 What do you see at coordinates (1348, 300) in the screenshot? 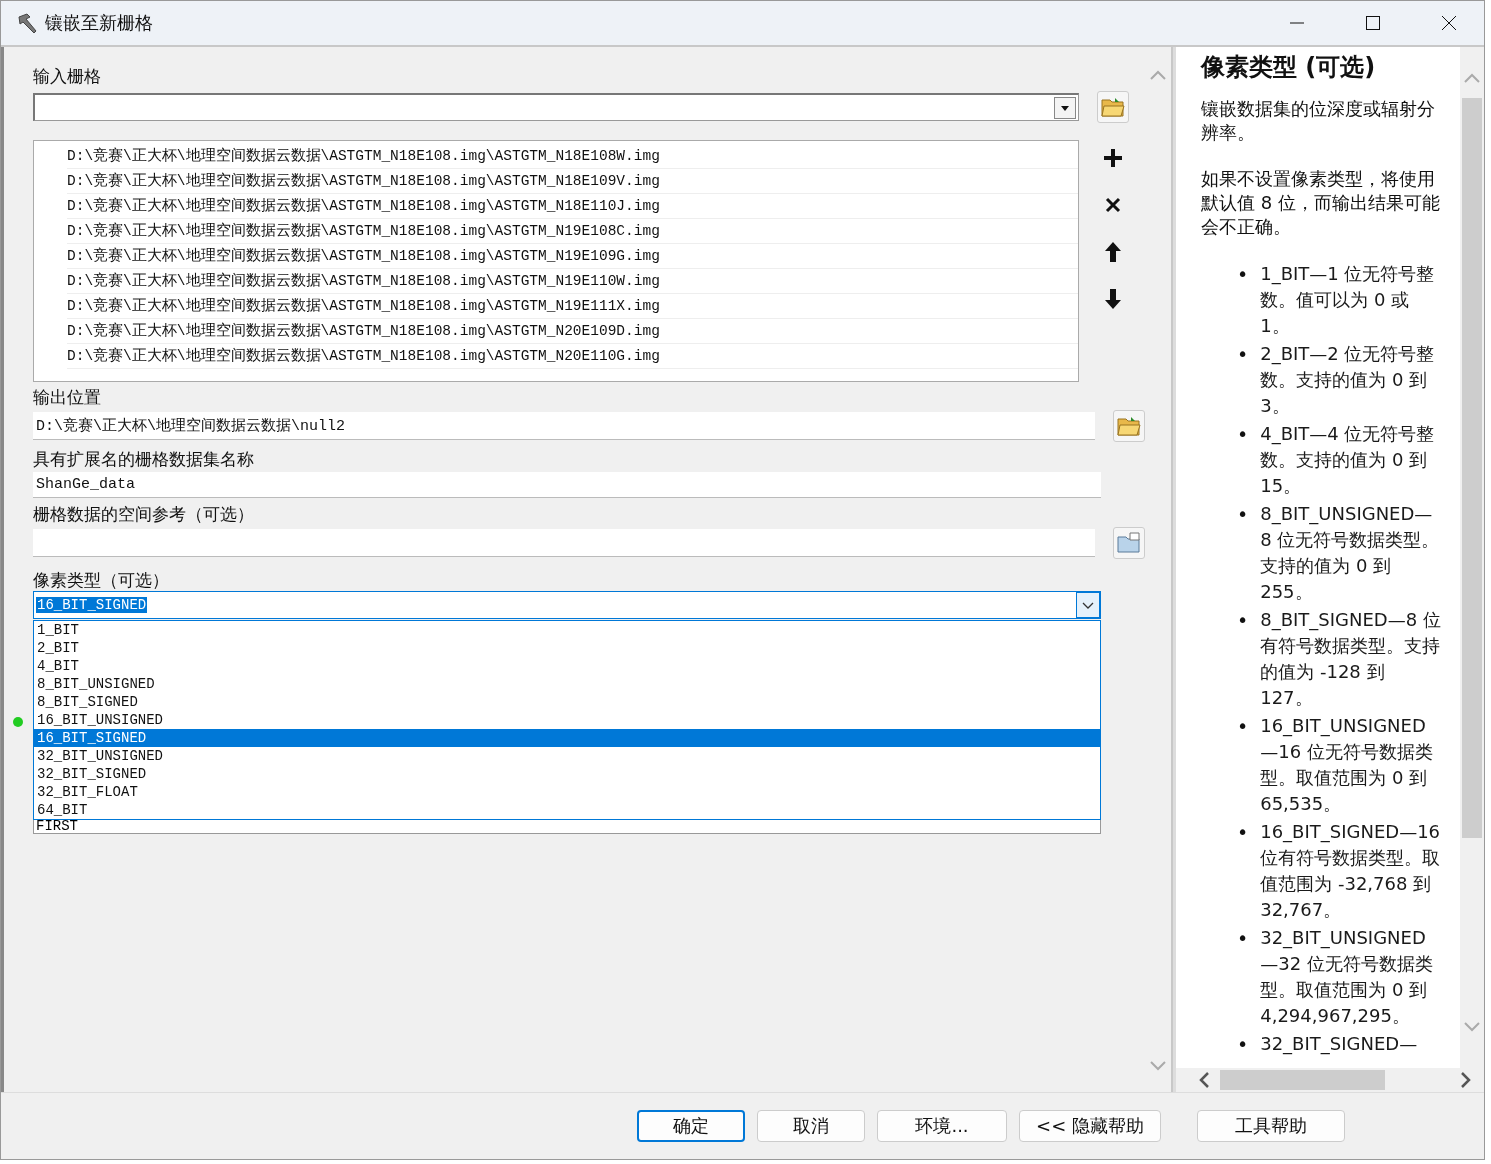
I see `help-bullet: 1_BIT—1 位无符号整数。值可以为 0 或 1。` at bounding box center [1348, 300].